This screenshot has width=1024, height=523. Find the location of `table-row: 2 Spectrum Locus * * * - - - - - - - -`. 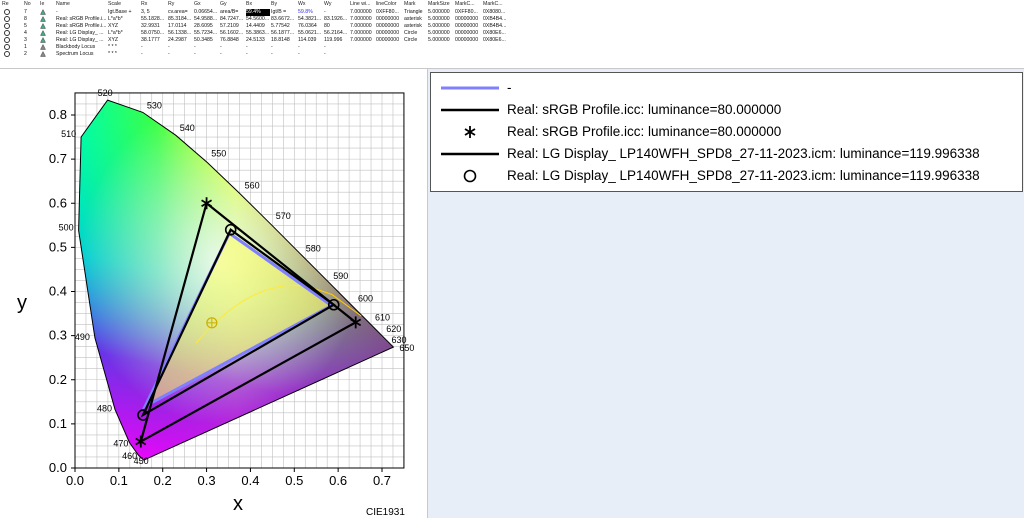

table-row: 2 Spectrum Locus * * * - - - - - - - - is located at coordinates (512, 54).